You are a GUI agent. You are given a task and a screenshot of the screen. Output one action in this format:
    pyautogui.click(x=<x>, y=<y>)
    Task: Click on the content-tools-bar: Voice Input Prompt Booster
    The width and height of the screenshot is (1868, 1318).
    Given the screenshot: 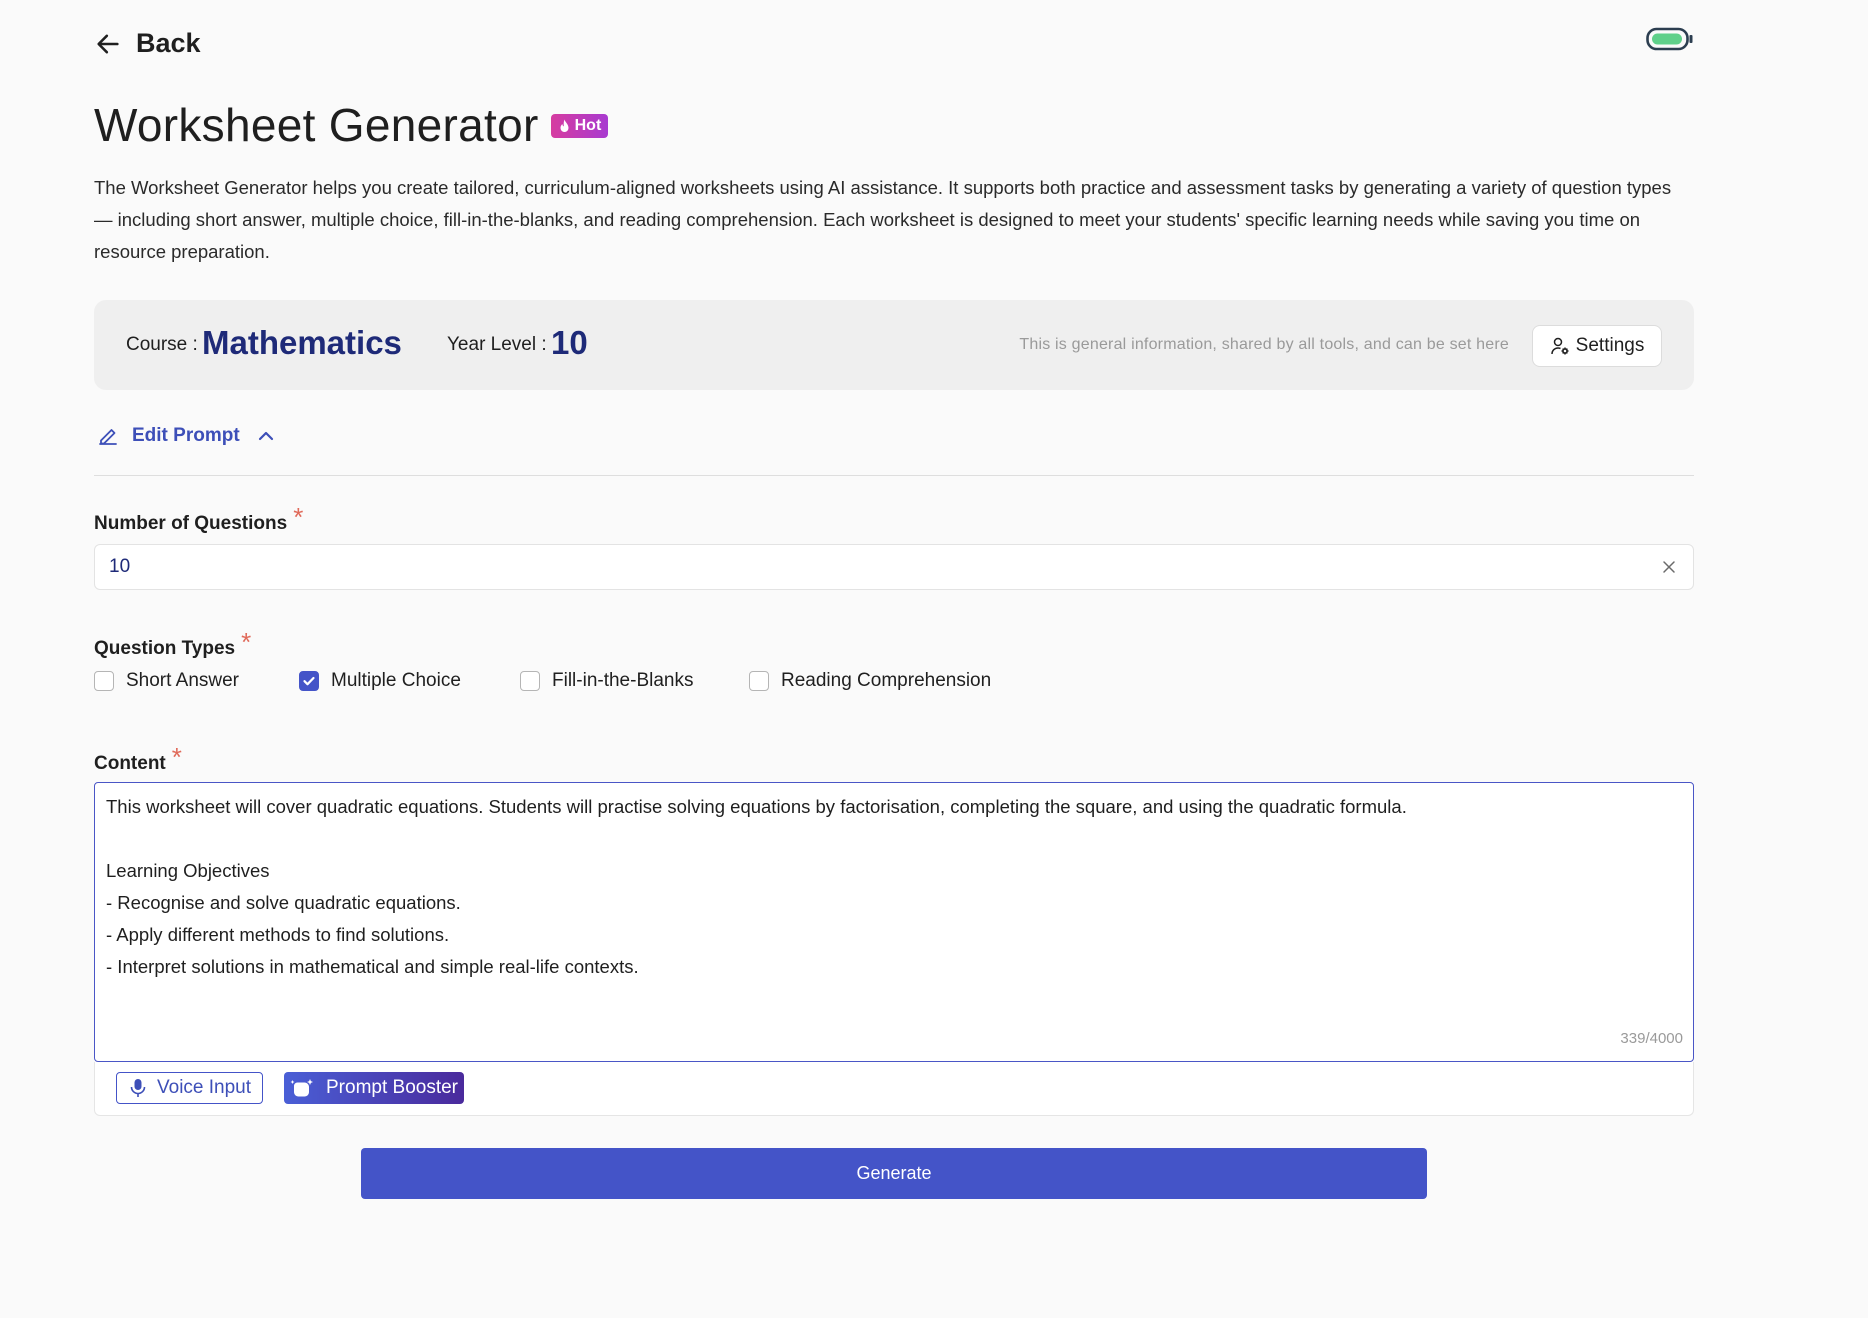 What is the action you would take?
    pyautogui.click(x=894, y=1089)
    